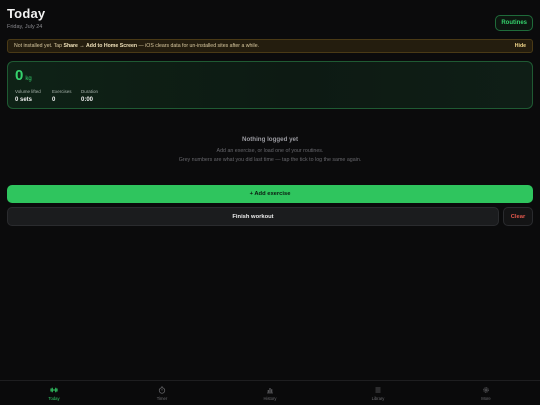 This screenshot has width=540, height=405. Describe the element at coordinates (162, 390) in the screenshot. I see `stopwatch-icon` at that location.